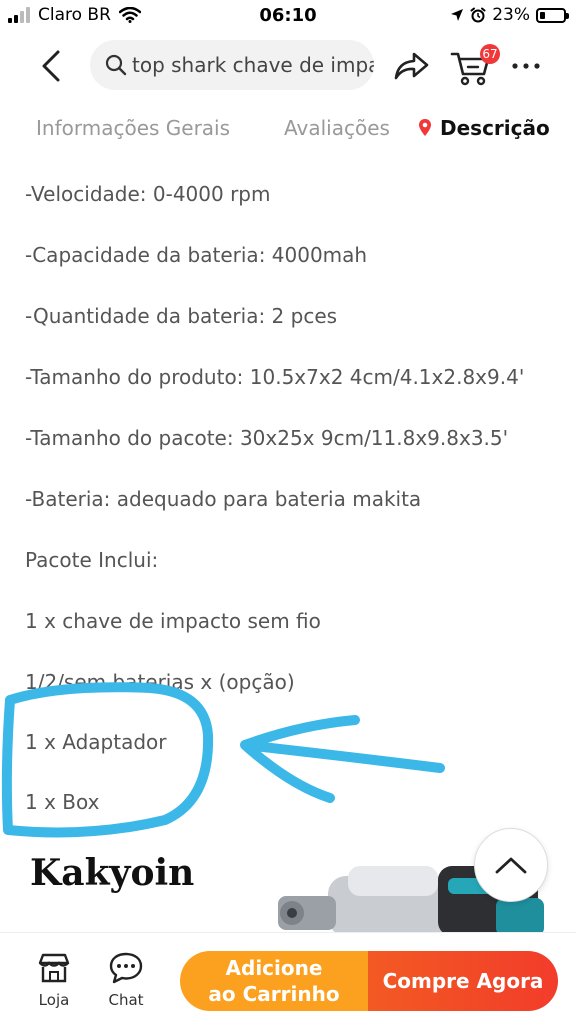 The image size is (576, 1024). What do you see at coordinates (160, 682) in the screenshot?
I see `desc-line: 1/2/sem baterias x (opção)` at bounding box center [160, 682].